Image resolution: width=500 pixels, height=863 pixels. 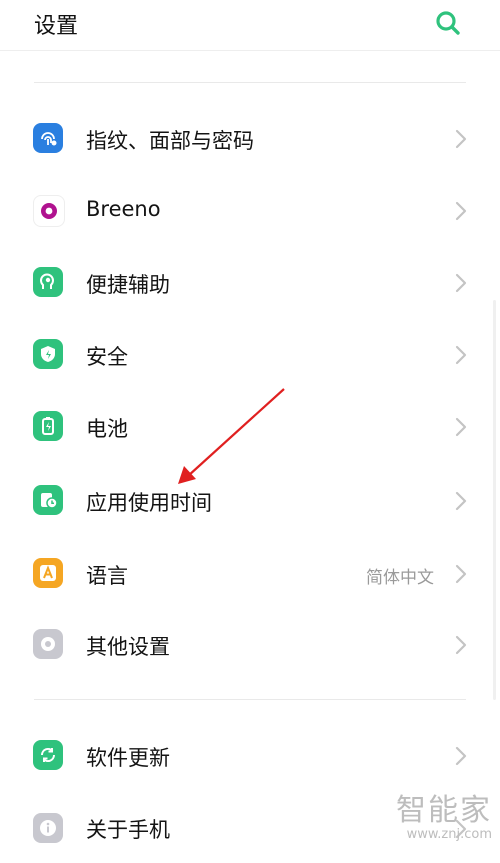 What do you see at coordinates (107, 429) in the screenshot?
I see `item-label: 电池` at bounding box center [107, 429].